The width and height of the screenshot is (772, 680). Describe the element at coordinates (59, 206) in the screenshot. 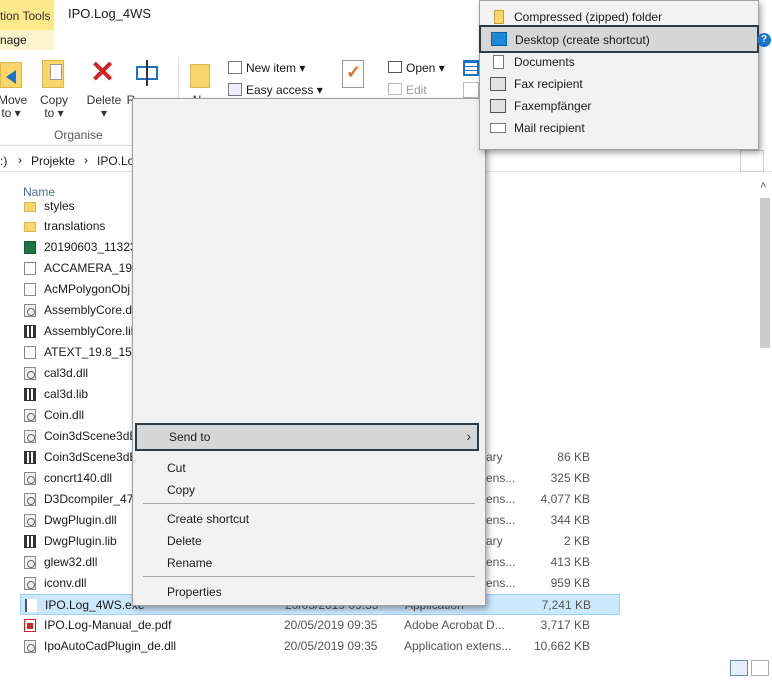

I see `file-name: styles` at that location.